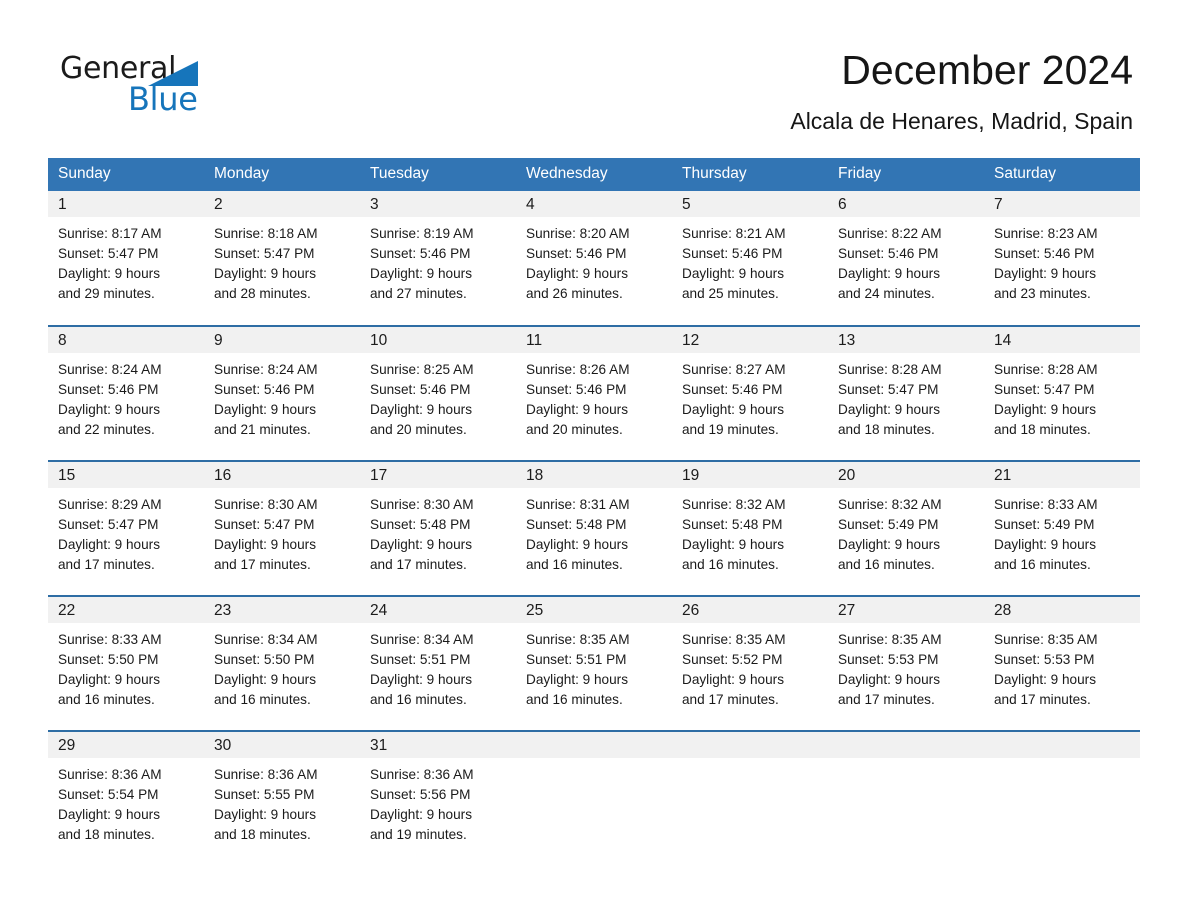  I want to click on day-number: 22, so click(126, 610).